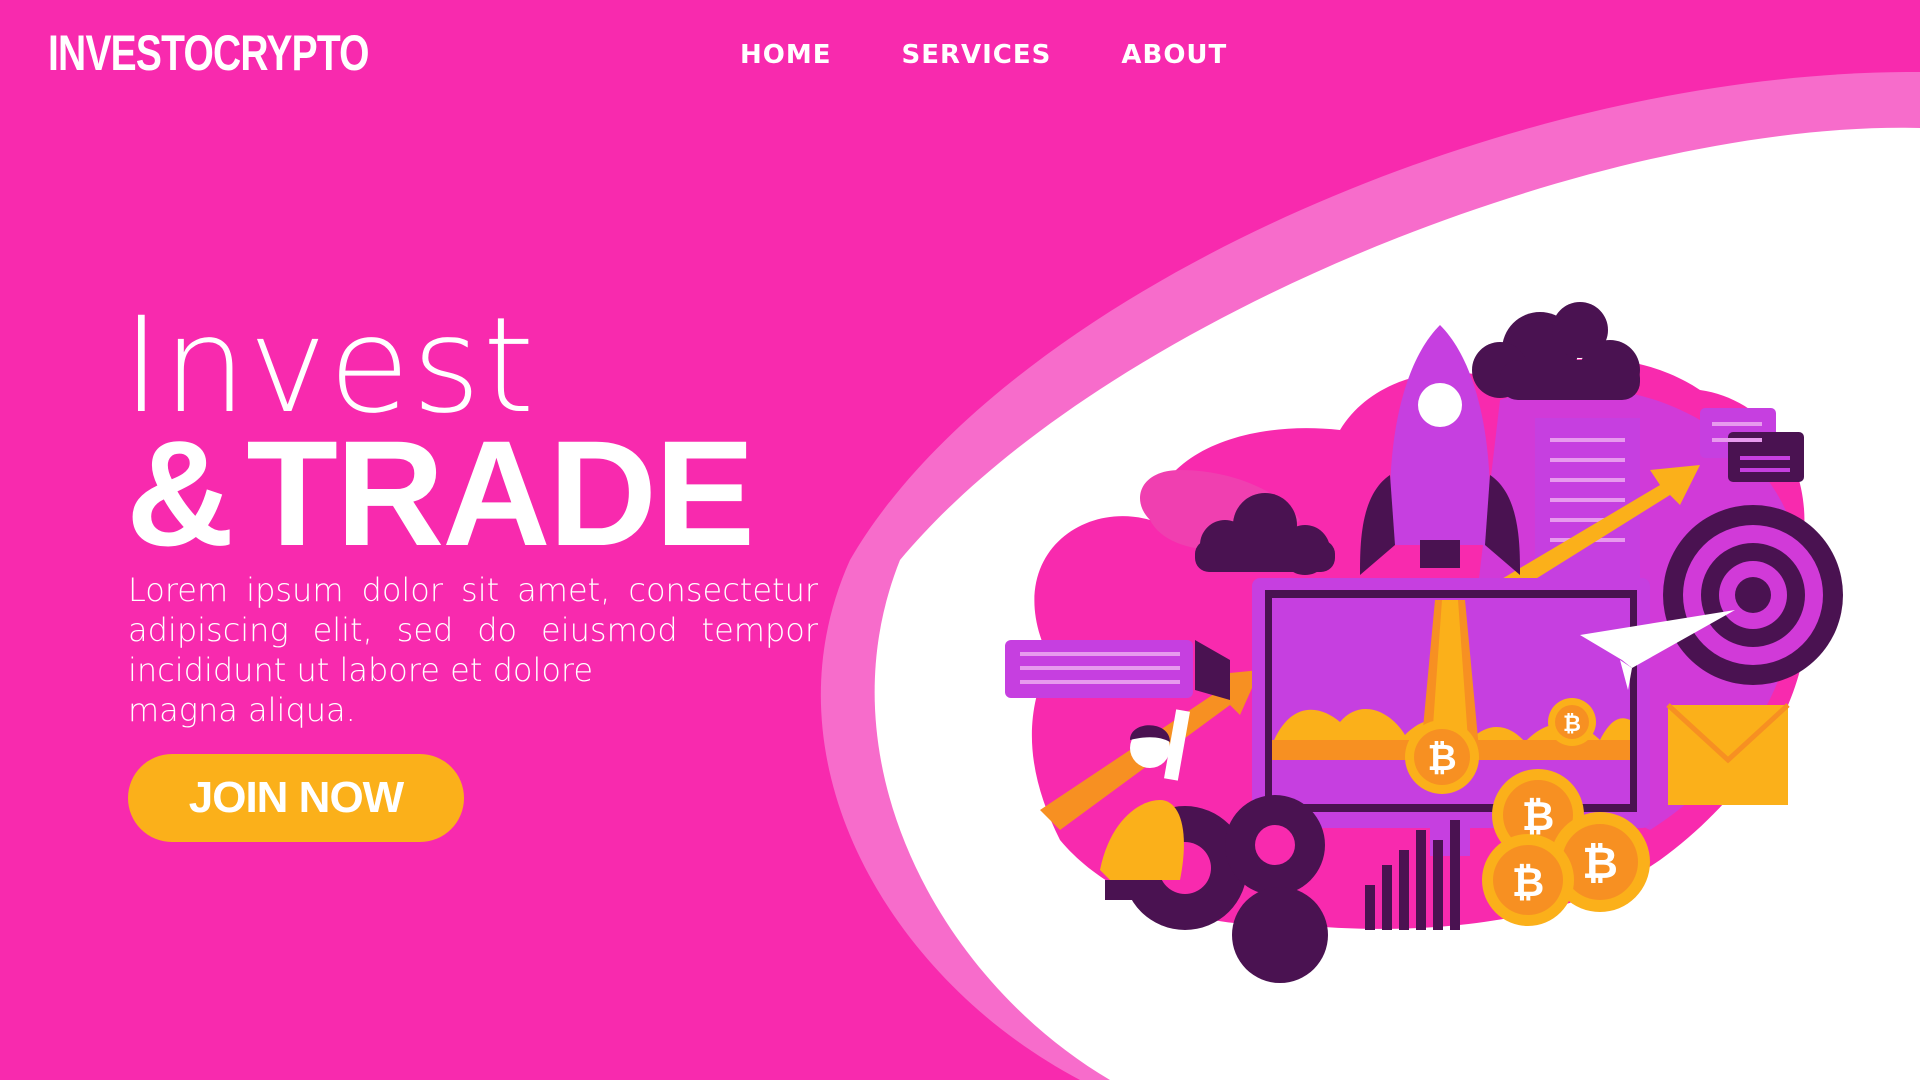 This screenshot has width=1920, height=1080. I want to click on site-logo: INVESTOCRYPTO, so click(208, 53).